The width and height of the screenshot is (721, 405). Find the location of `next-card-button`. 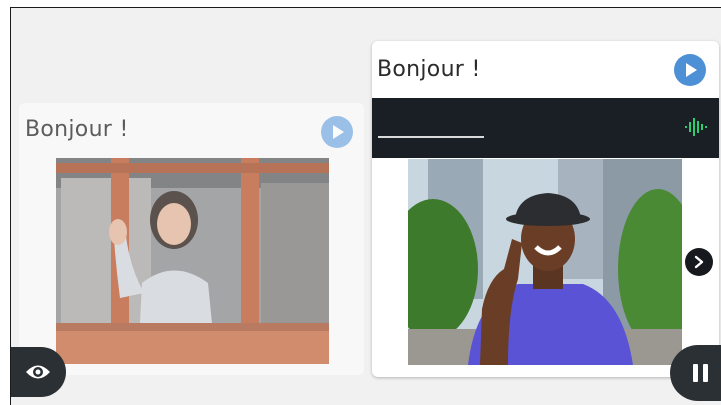

next-card-button is located at coordinates (699, 262).